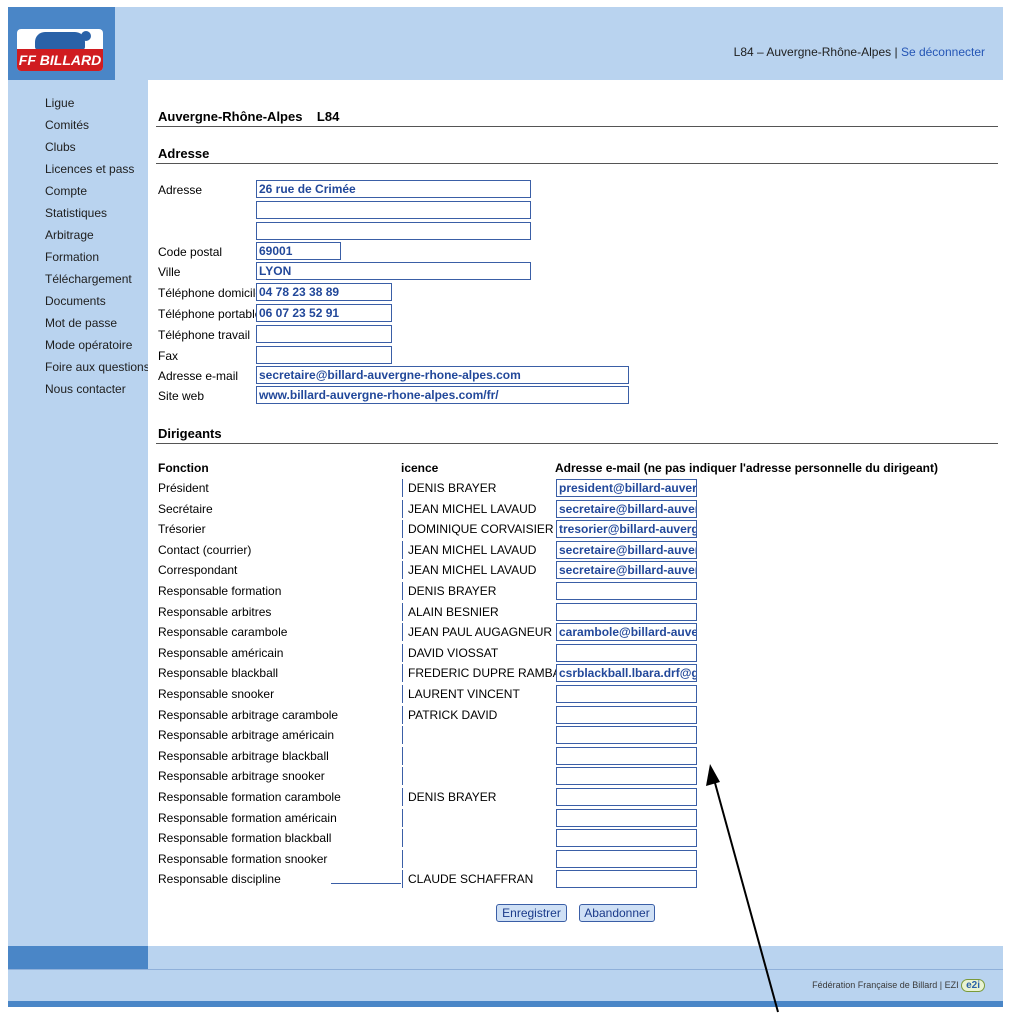 The image size is (1011, 1015). Describe the element at coordinates (168, 356) in the screenshot. I see `label-fax: Fax` at that location.